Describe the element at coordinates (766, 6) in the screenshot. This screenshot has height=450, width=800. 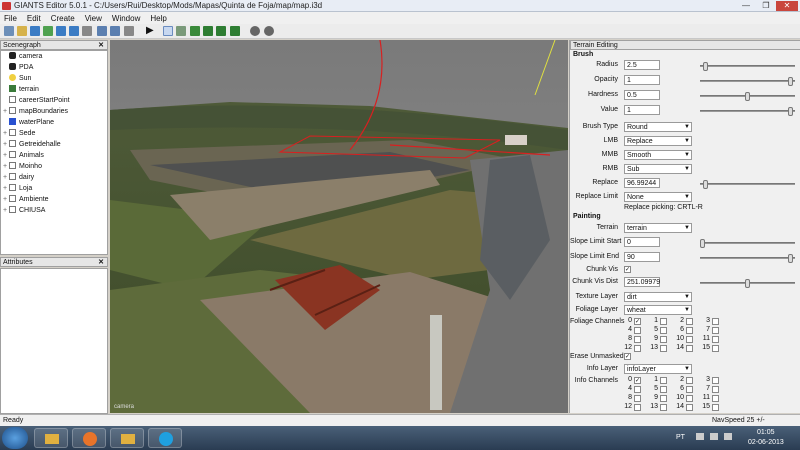
I see `maximize-button: ❐` at that location.